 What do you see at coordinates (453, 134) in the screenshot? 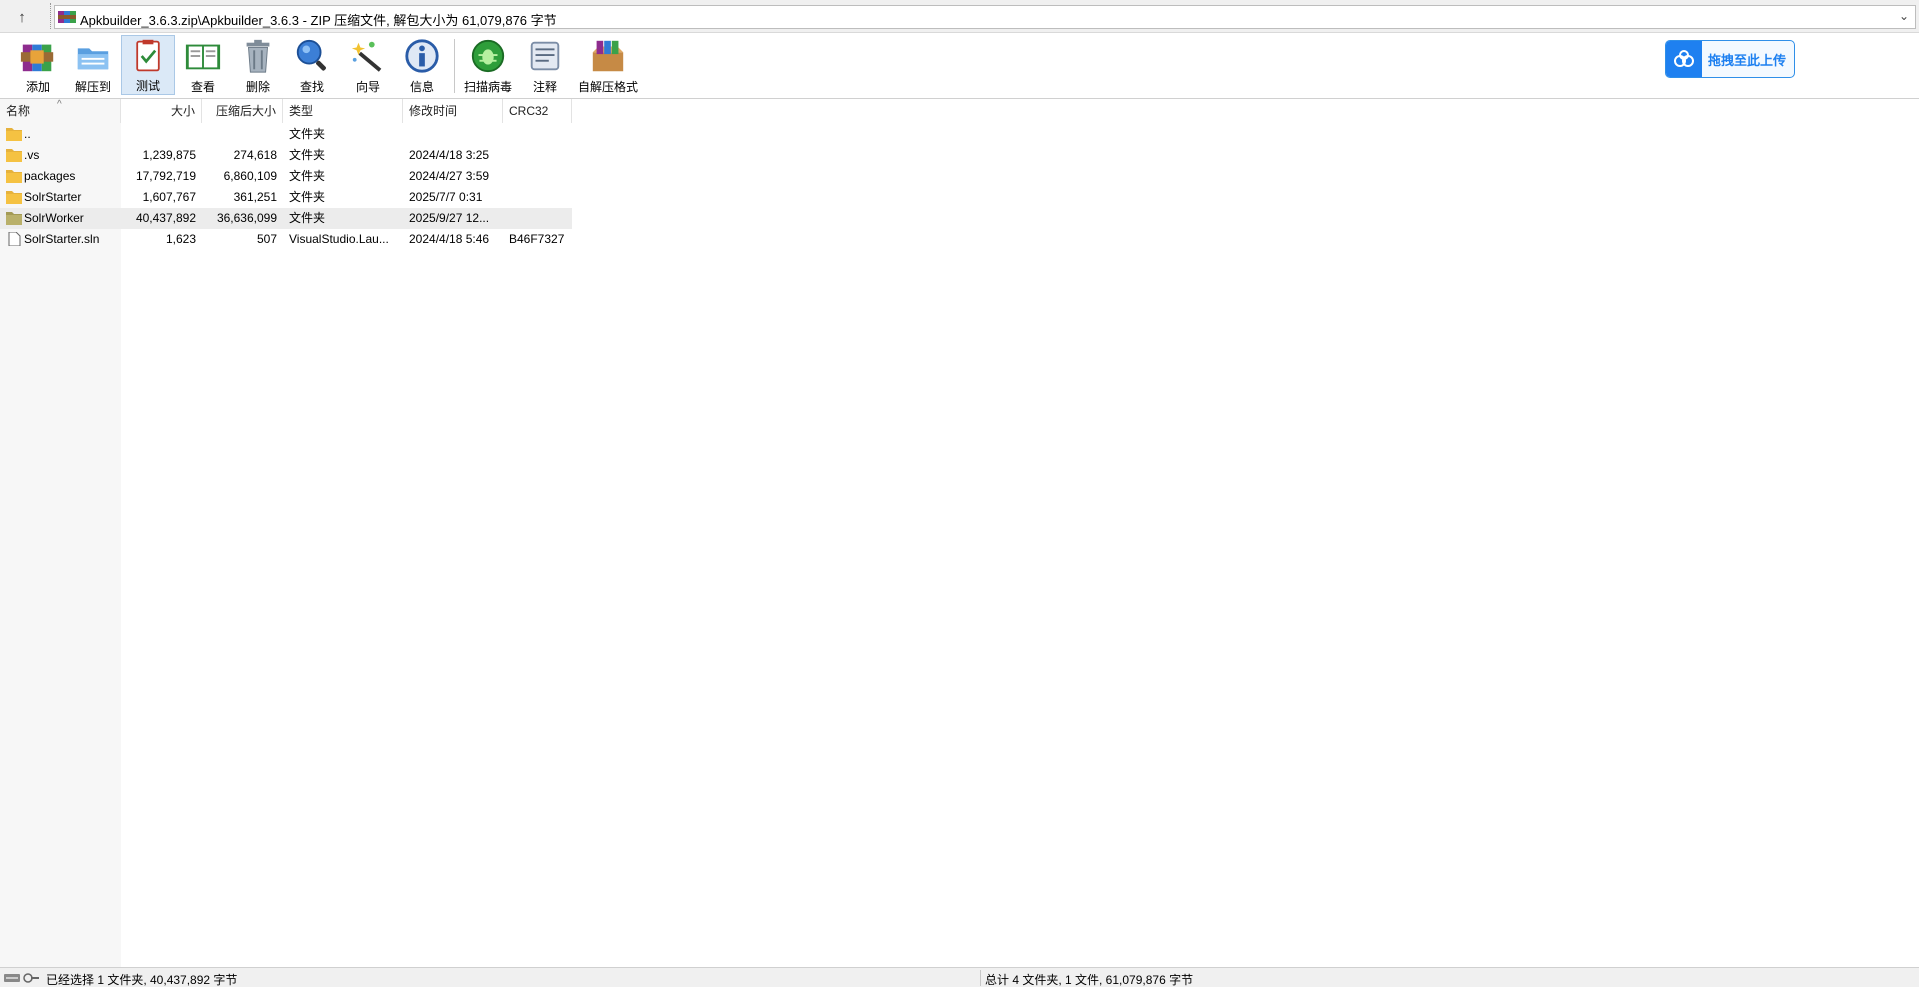
I see `file-modified` at bounding box center [453, 134].